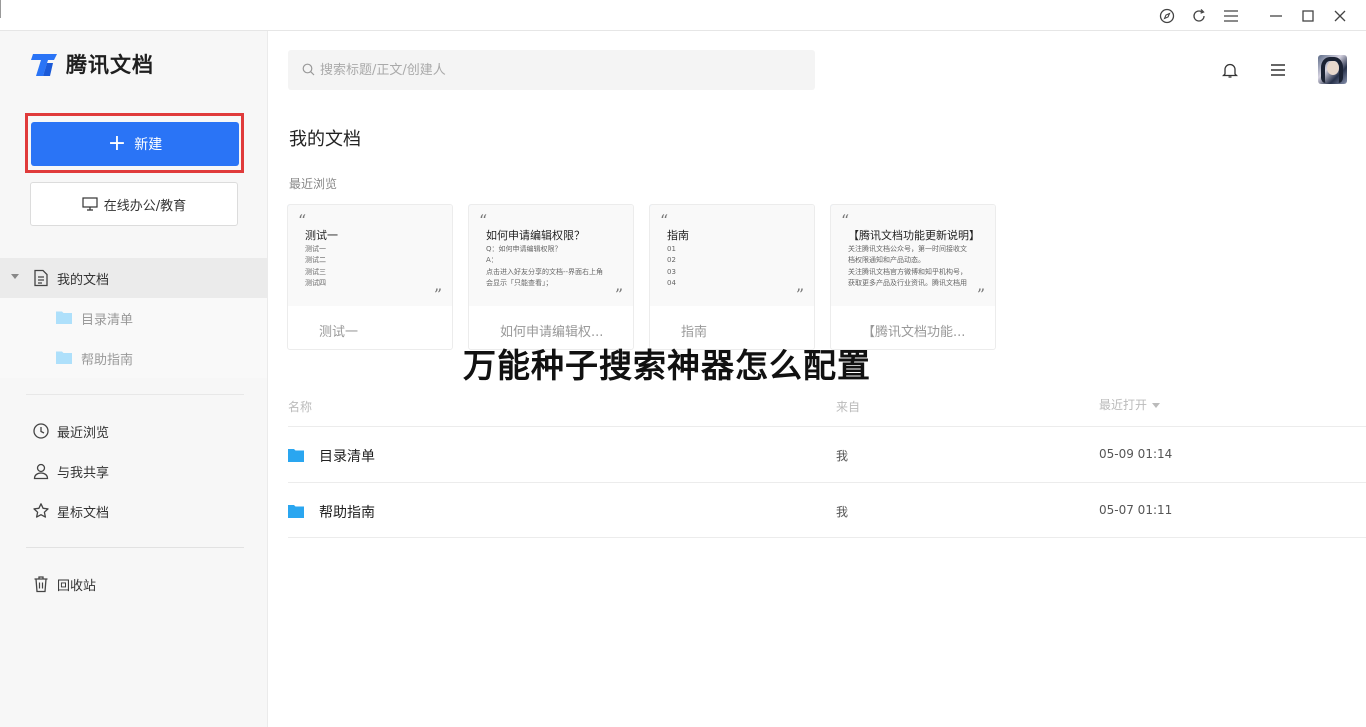 This screenshot has width=1366, height=727. I want to click on sidebar-item-label: 星标文档, so click(83, 513).